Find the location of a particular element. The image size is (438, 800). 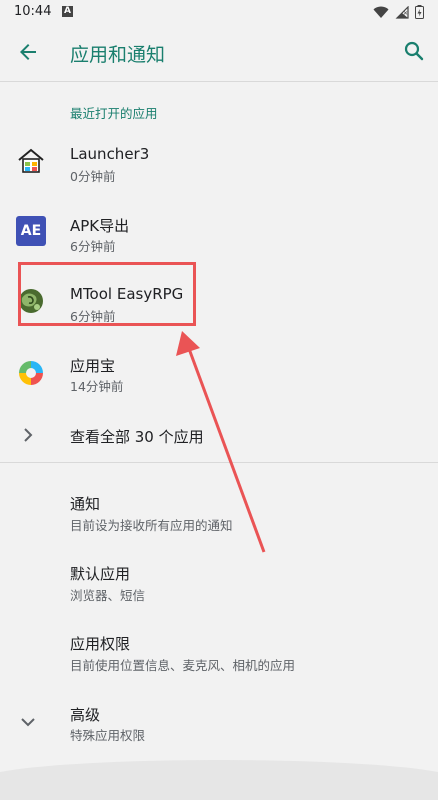

see-all-apps-item: 查看全部 30 个应用 is located at coordinates (219, 435).